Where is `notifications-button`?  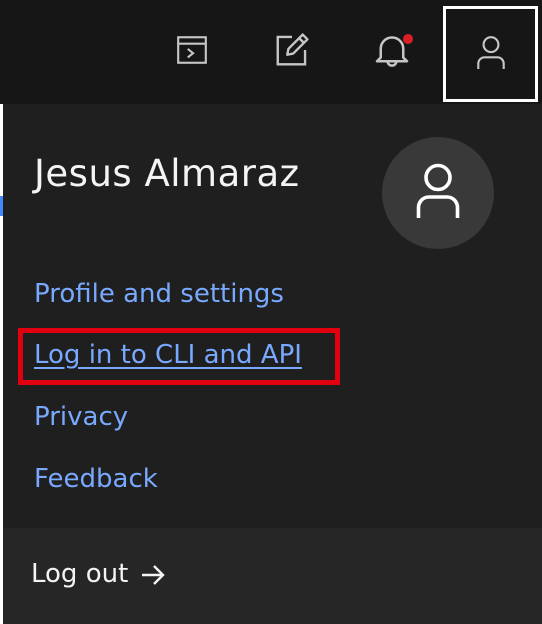 notifications-button is located at coordinates (392, 52).